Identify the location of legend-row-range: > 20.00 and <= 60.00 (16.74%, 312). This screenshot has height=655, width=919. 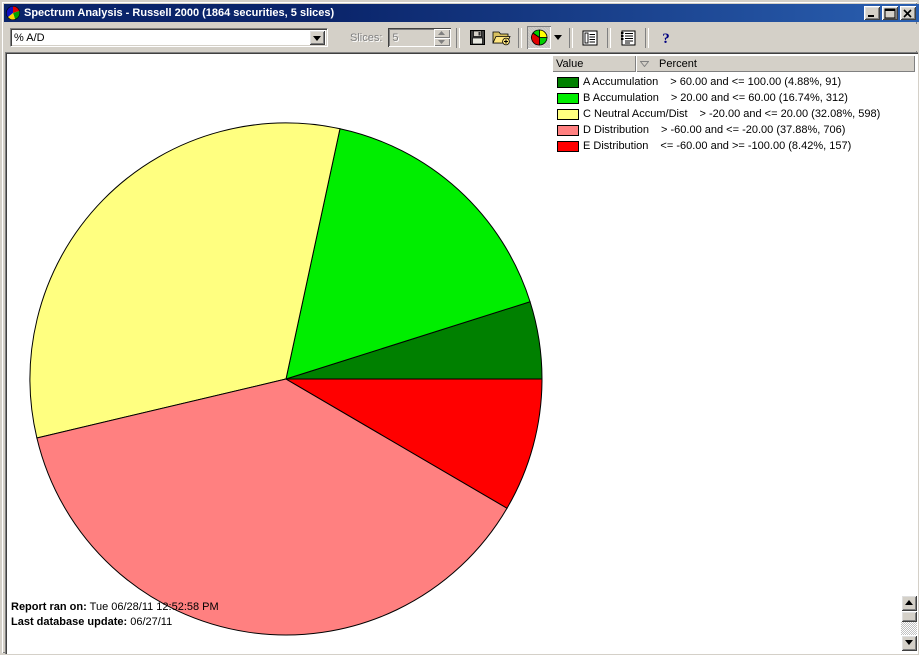
(759, 98).